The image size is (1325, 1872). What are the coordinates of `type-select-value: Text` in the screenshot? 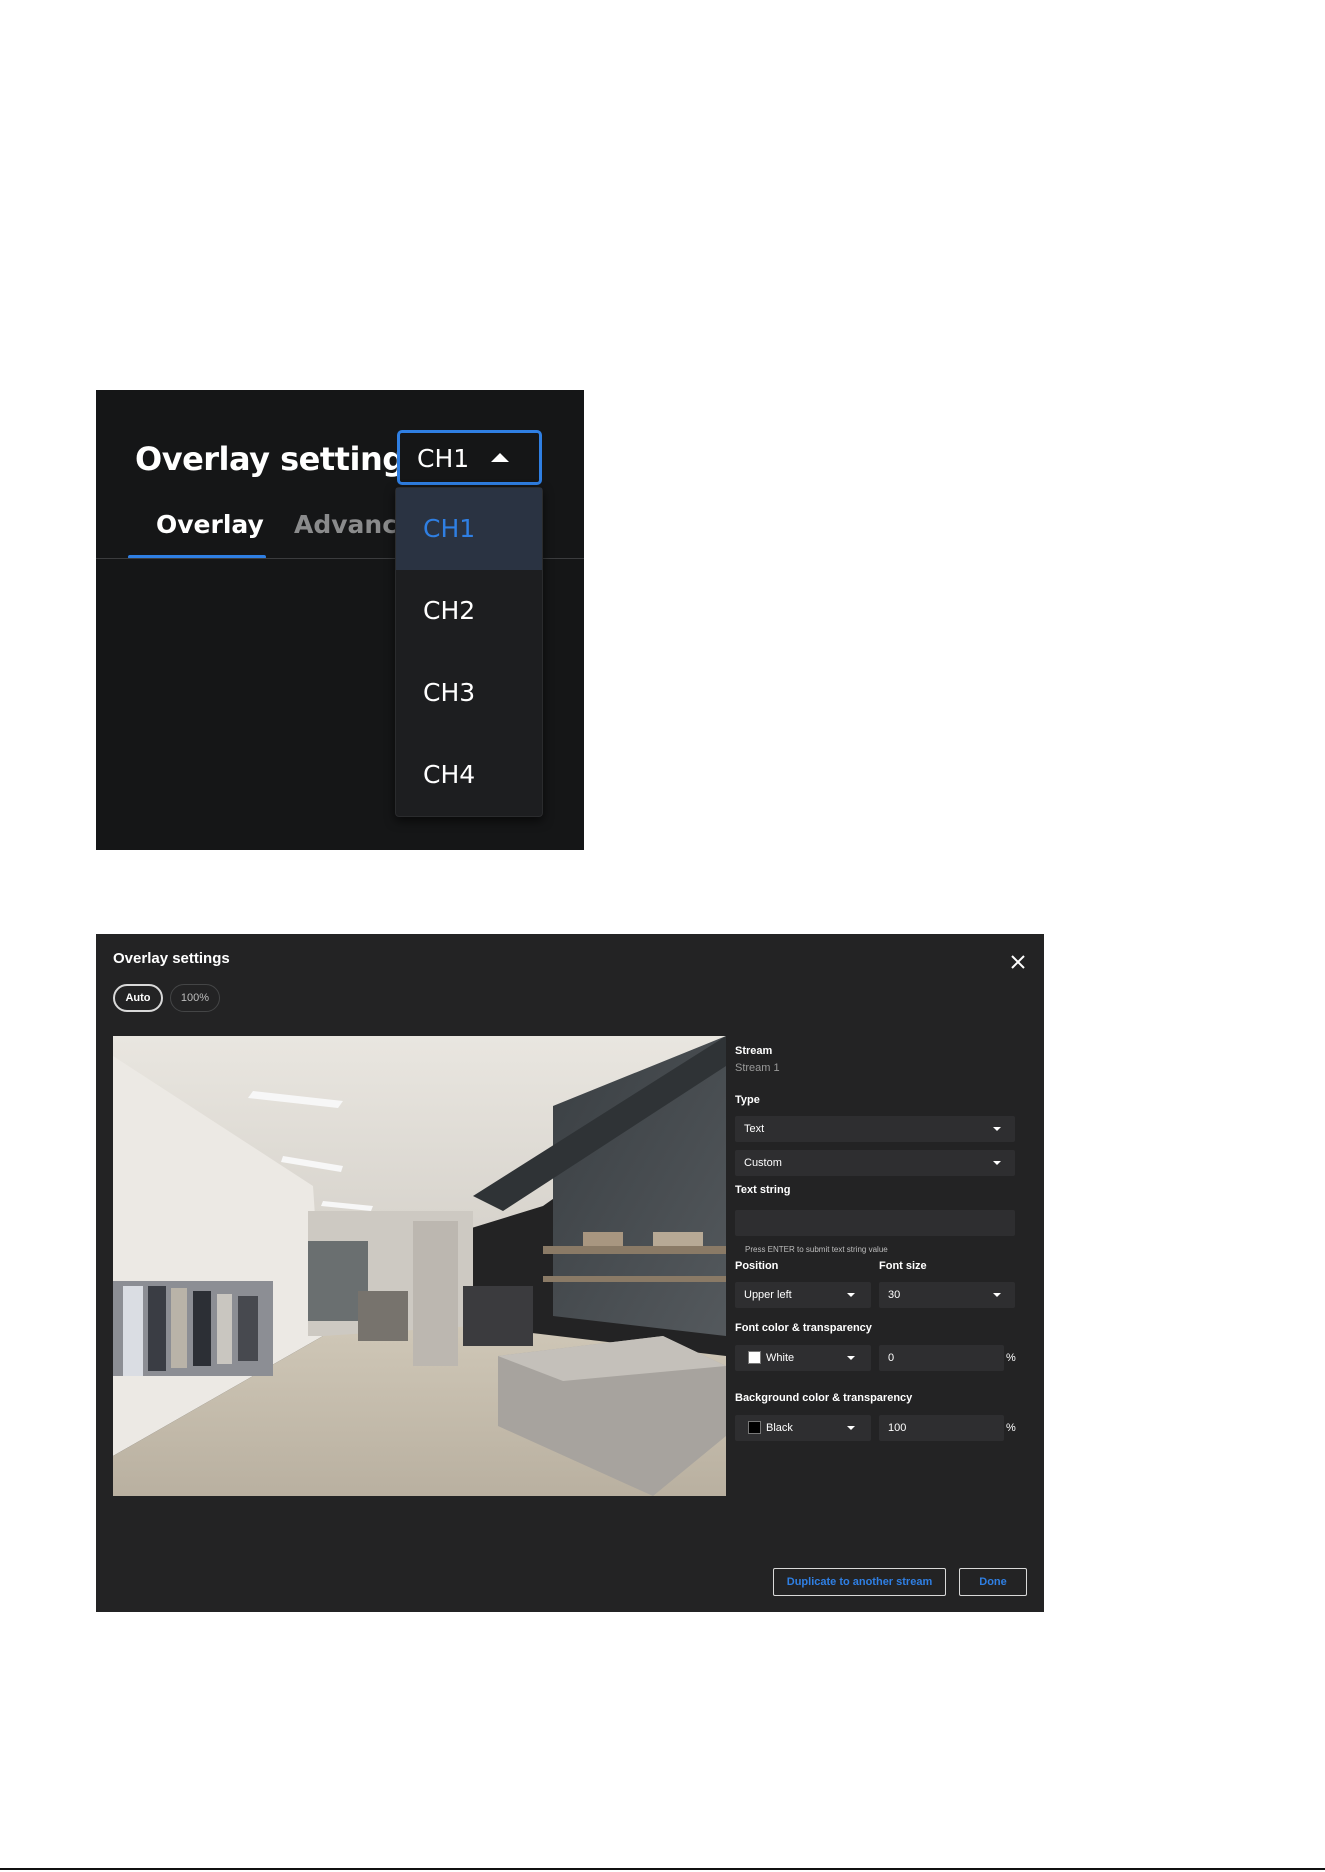 It's located at (754, 1129).